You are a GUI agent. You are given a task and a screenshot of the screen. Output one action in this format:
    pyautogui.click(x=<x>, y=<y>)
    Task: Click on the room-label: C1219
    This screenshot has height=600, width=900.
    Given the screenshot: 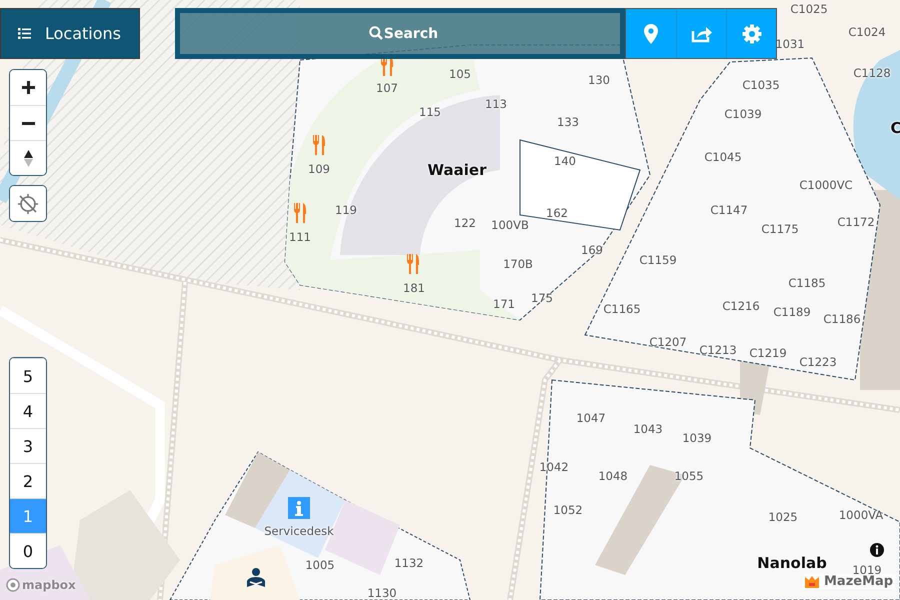 What is the action you would take?
    pyautogui.click(x=768, y=353)
    